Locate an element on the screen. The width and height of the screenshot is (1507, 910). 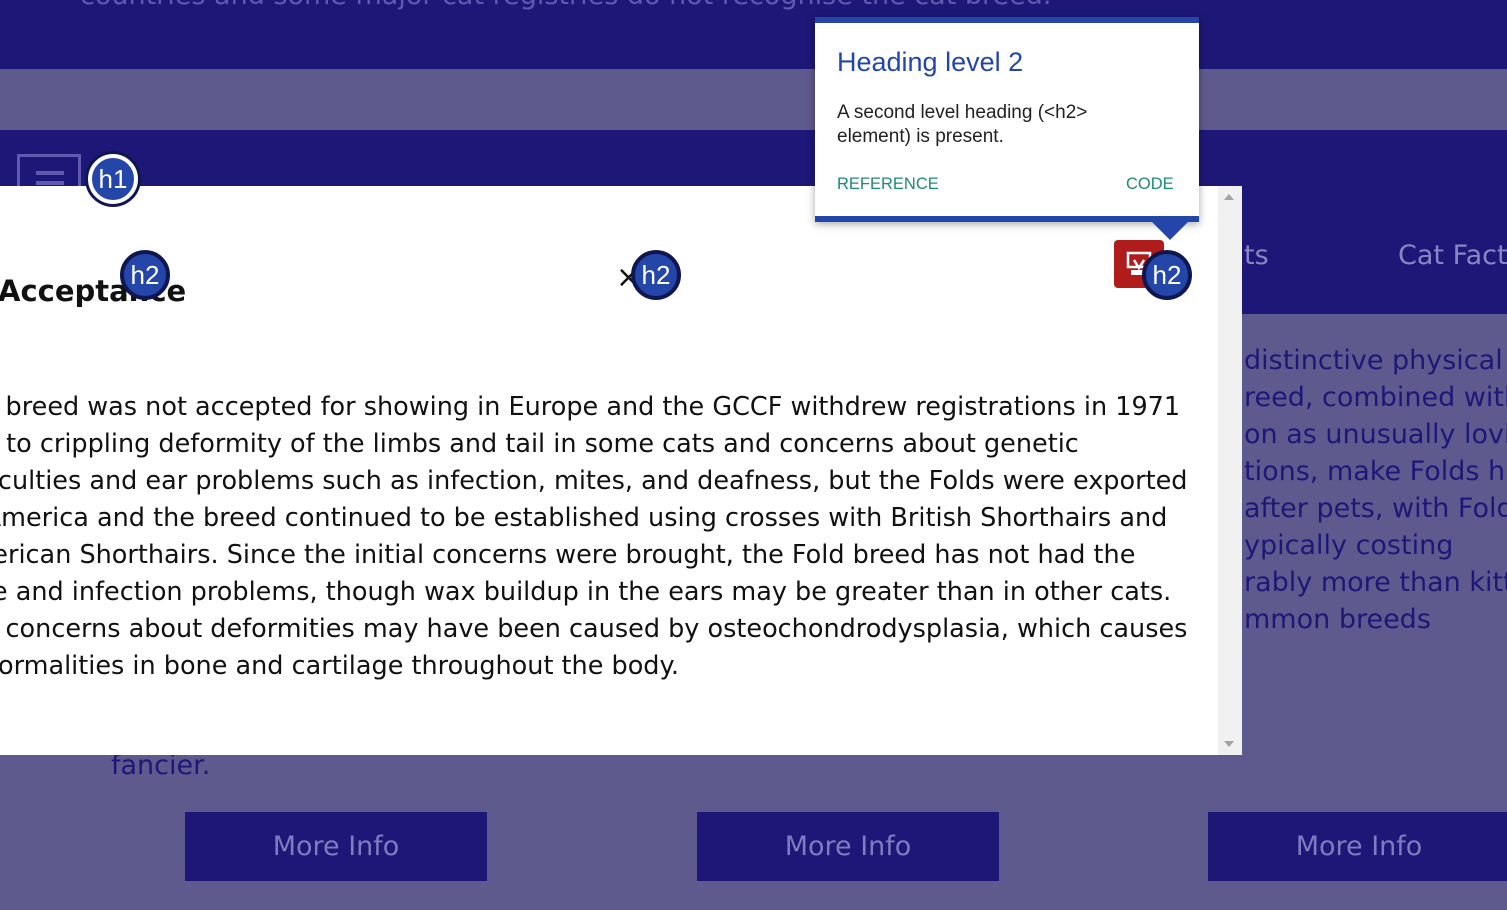
h1-badge: h1 is located at coordinates (113, 179).